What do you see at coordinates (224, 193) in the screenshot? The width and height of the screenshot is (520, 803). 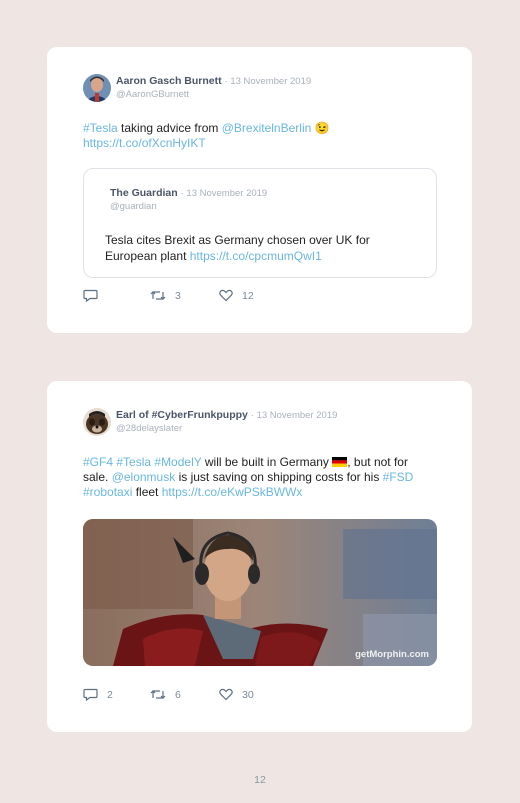 I see `quoted-date: · 13 November 2019` at bounding box center [224, 193].